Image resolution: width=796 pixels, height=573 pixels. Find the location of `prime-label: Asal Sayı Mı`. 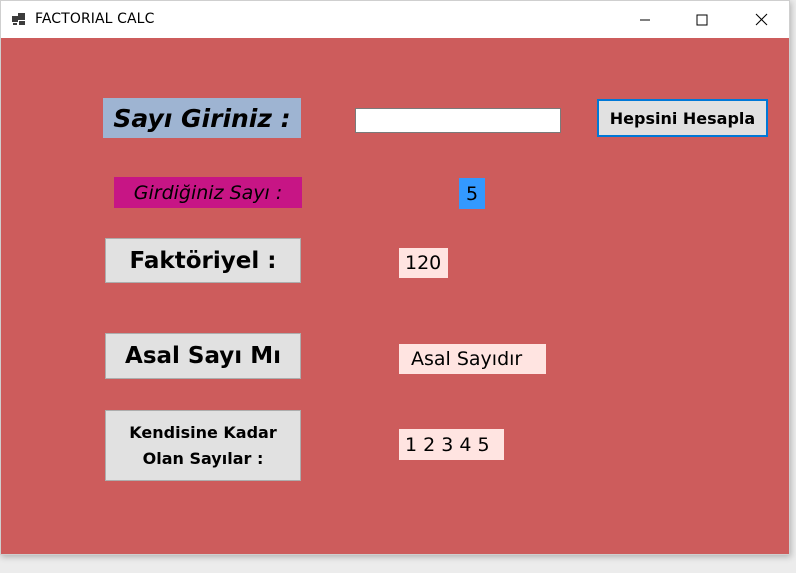

prime-label: Asal Sayı Mı is located at coordinates (203, 356).